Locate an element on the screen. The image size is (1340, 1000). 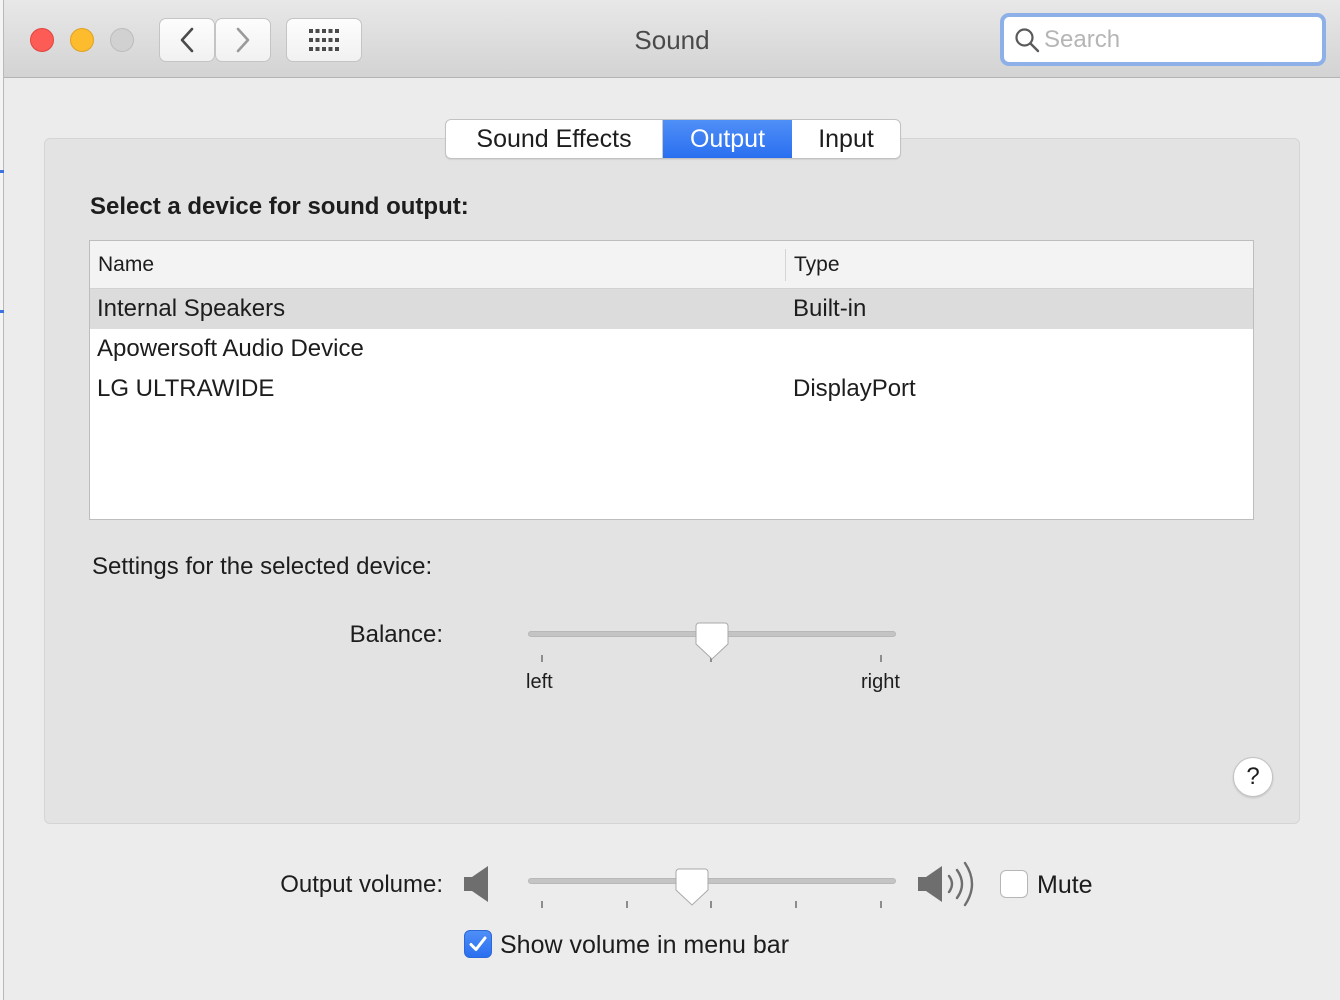
balance-right-label: right is located at coordinates (880, 682).